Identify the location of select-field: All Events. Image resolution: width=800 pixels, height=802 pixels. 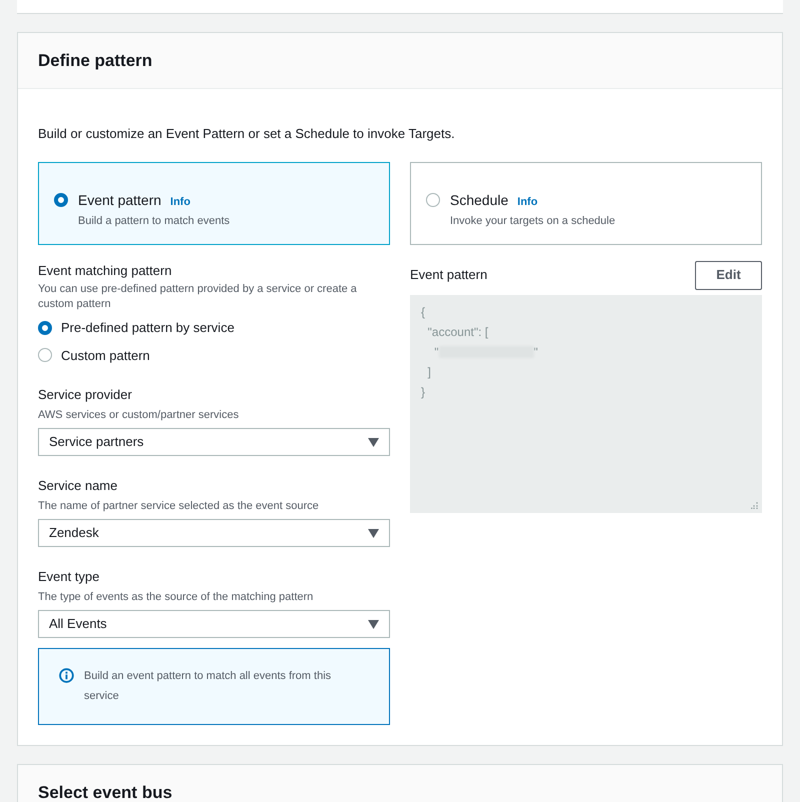
(214, 624).